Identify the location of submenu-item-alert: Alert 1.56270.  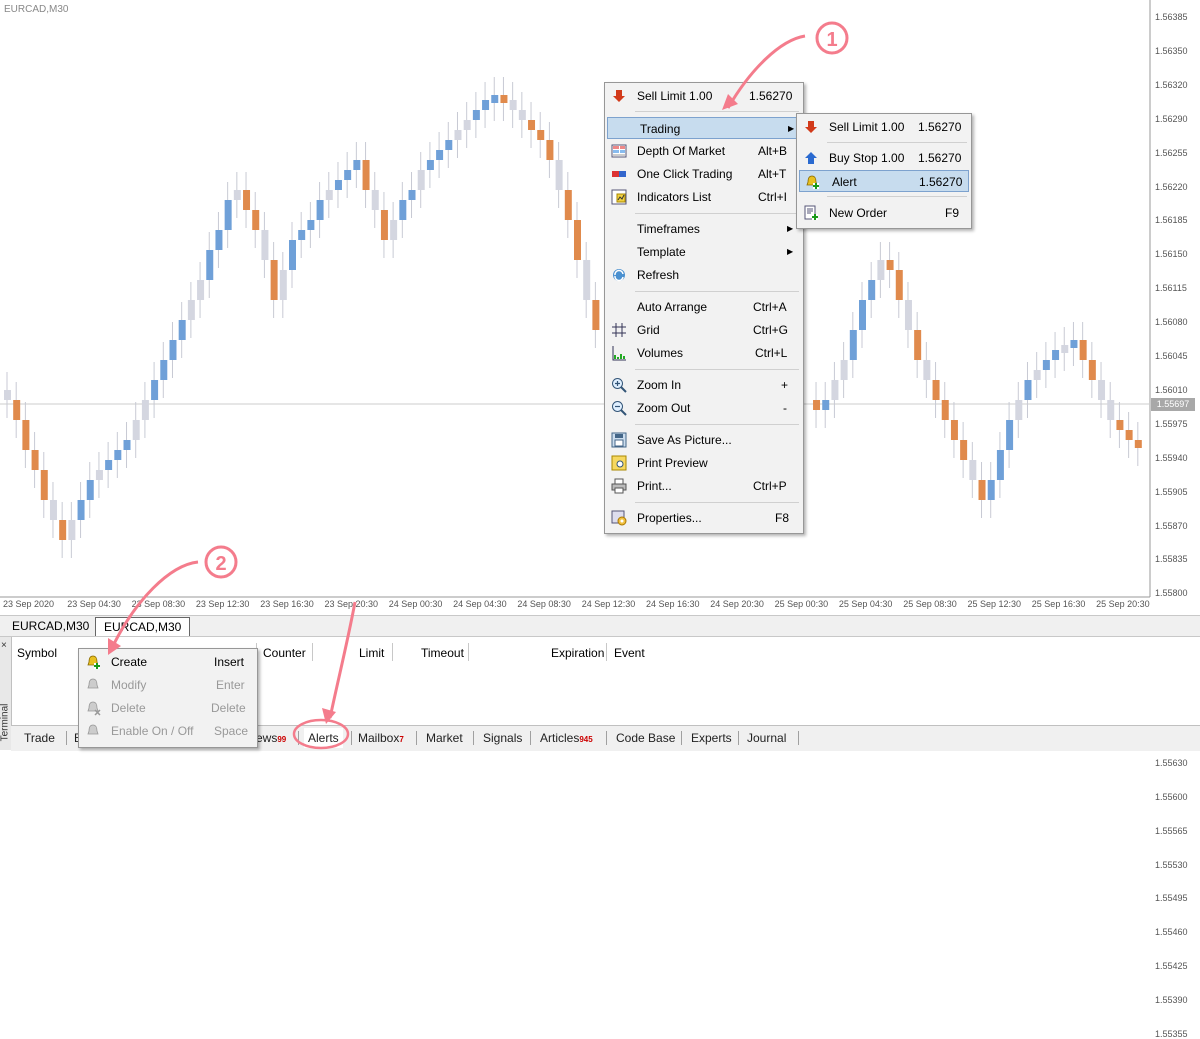
(884, 181).